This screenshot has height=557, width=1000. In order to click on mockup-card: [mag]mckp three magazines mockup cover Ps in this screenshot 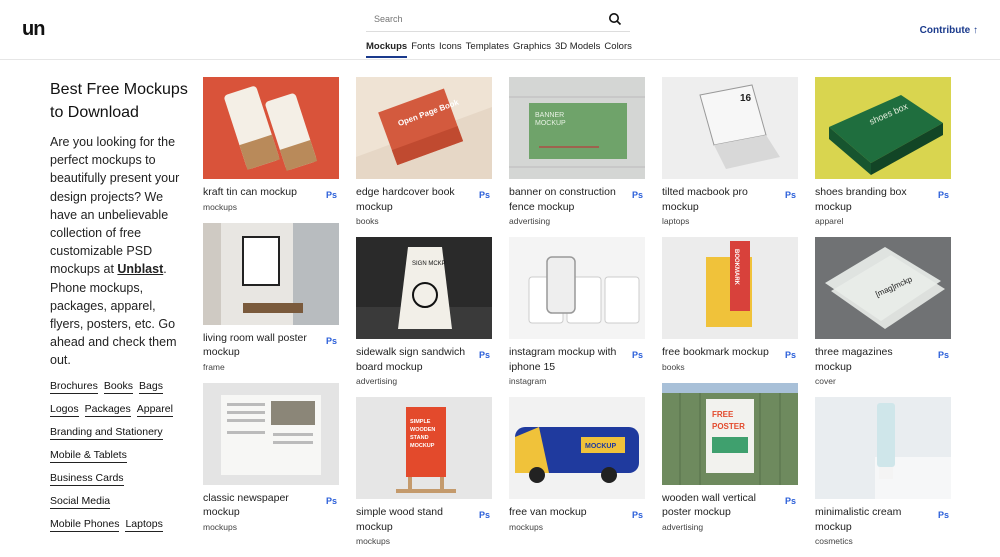, I will do `click(883, 311)`.